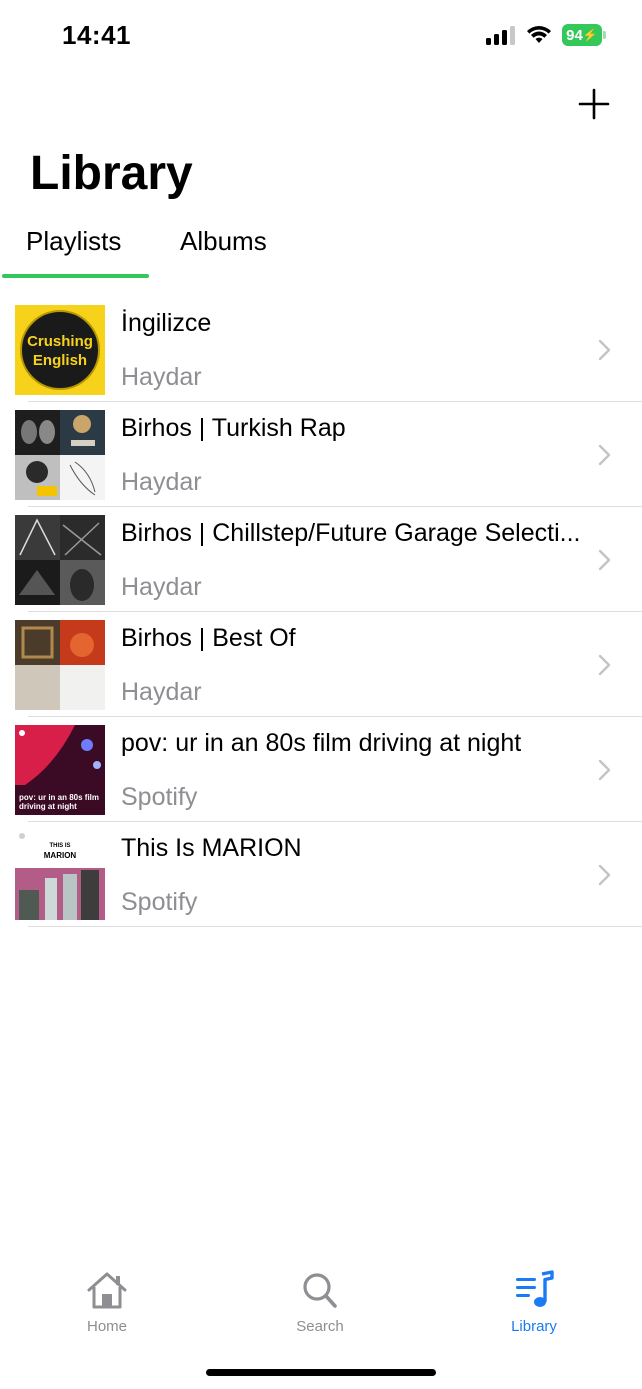 The width and height of the screenshot is (642, 1389). Describe the element at coordinates (321, 36) in the screenshot. I see `status-bar: 14:41 94 ⚡` at that location.